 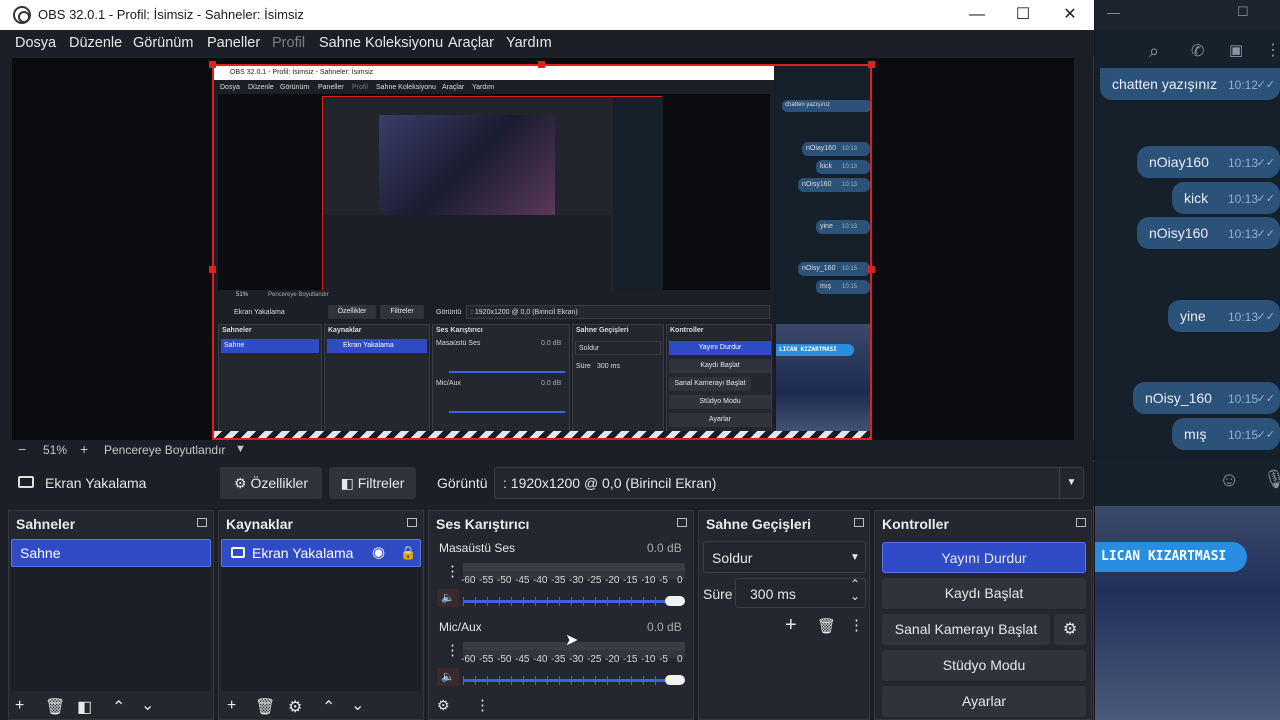 I want to click on mini-menu-item: Araçlar, so click(x=453, y=87).